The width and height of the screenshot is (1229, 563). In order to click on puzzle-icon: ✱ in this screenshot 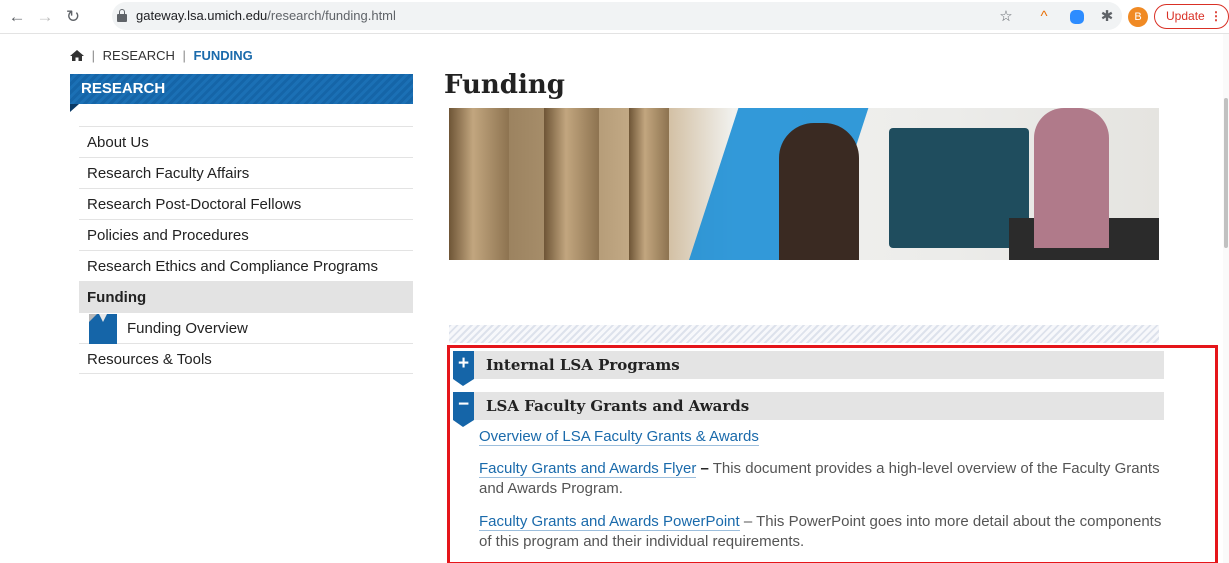, I will do `click(1107, 17)`.